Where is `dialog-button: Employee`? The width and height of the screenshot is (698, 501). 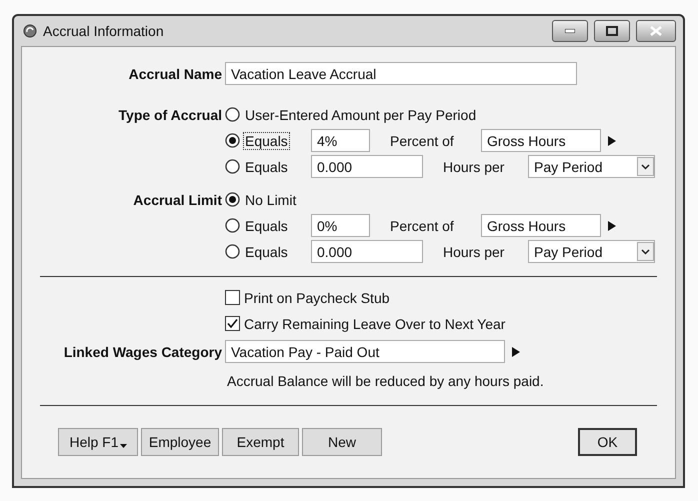 dialog-button: Employee is located at coordinates (180, 442).